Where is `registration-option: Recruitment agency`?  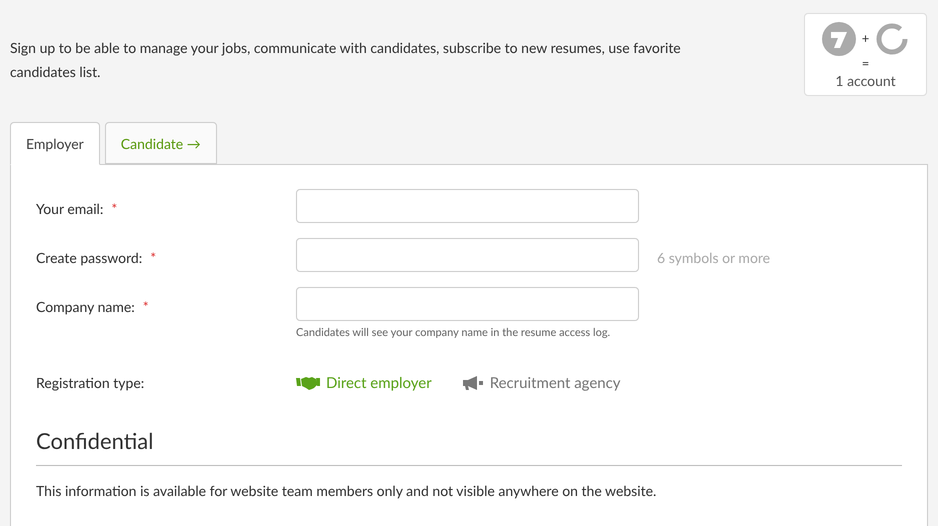
registration-option: Recruitment agency is located at coordinates (541, 383).